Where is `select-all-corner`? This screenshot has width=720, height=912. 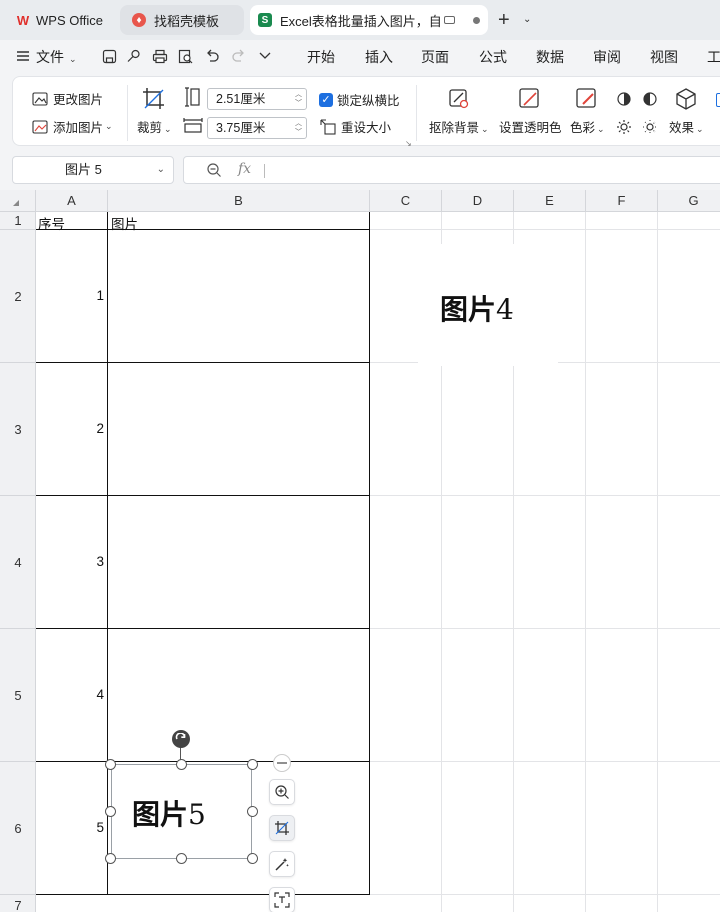
select-all-corner is located at coordinates (18, 201).